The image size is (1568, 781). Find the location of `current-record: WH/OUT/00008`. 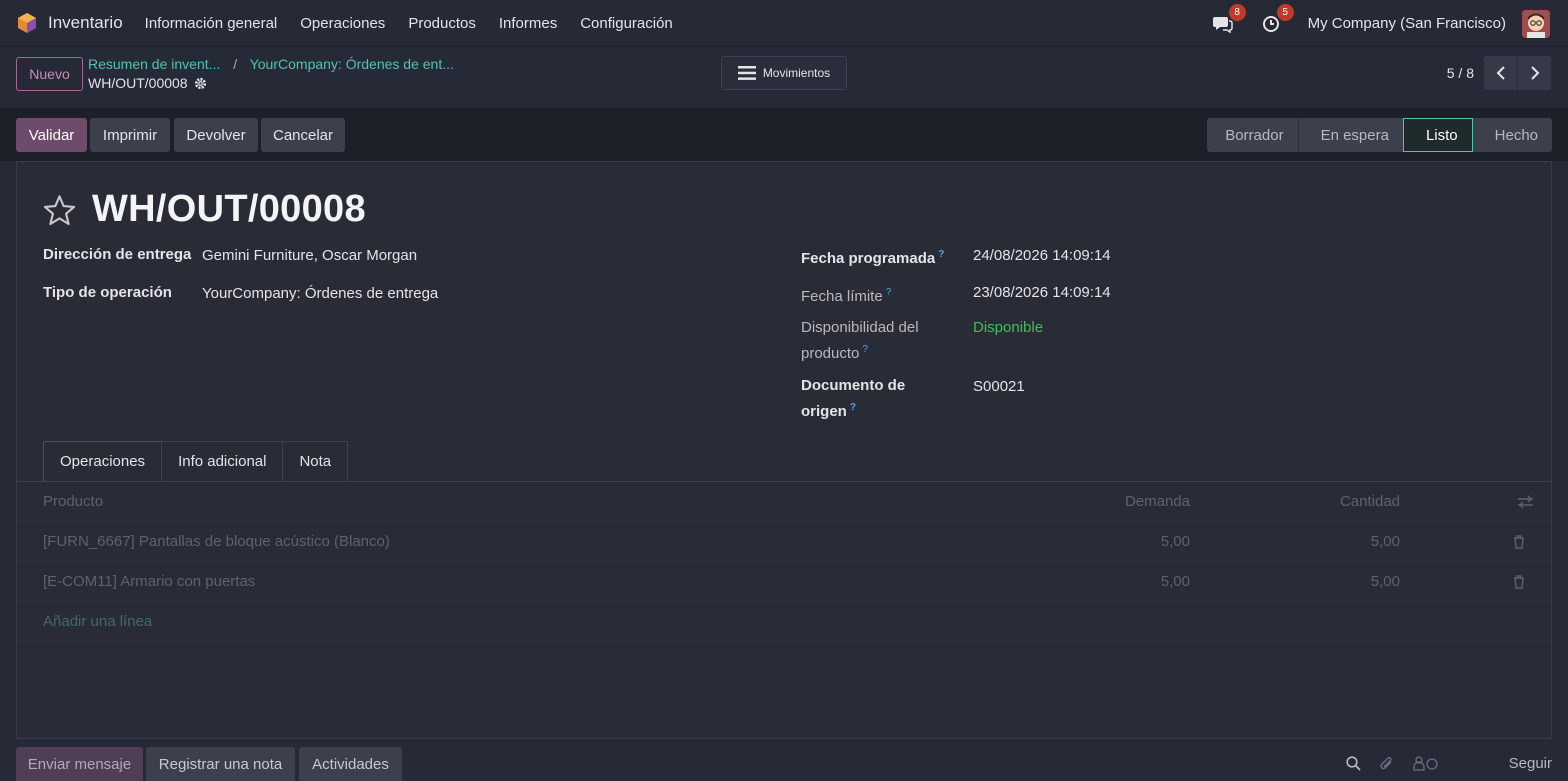

current-record: WH/OUT/00008 is located at coordinates (147, 83).